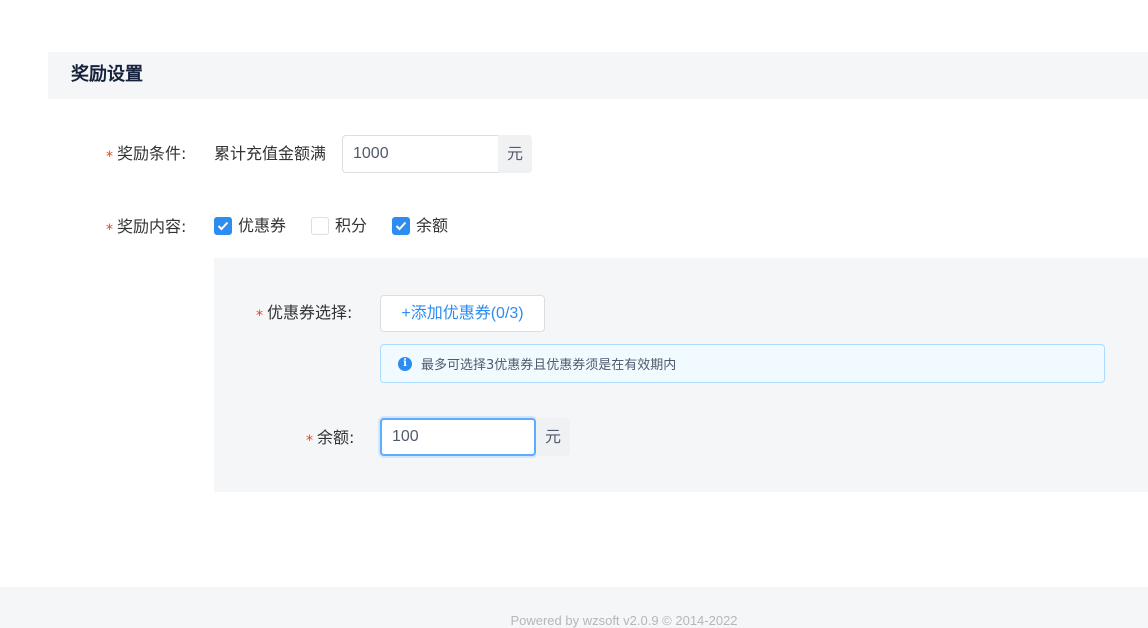 The width and height of the screenshot is (1148, 628). I want to click on balance-label: * 余额:, so click(330, 438).